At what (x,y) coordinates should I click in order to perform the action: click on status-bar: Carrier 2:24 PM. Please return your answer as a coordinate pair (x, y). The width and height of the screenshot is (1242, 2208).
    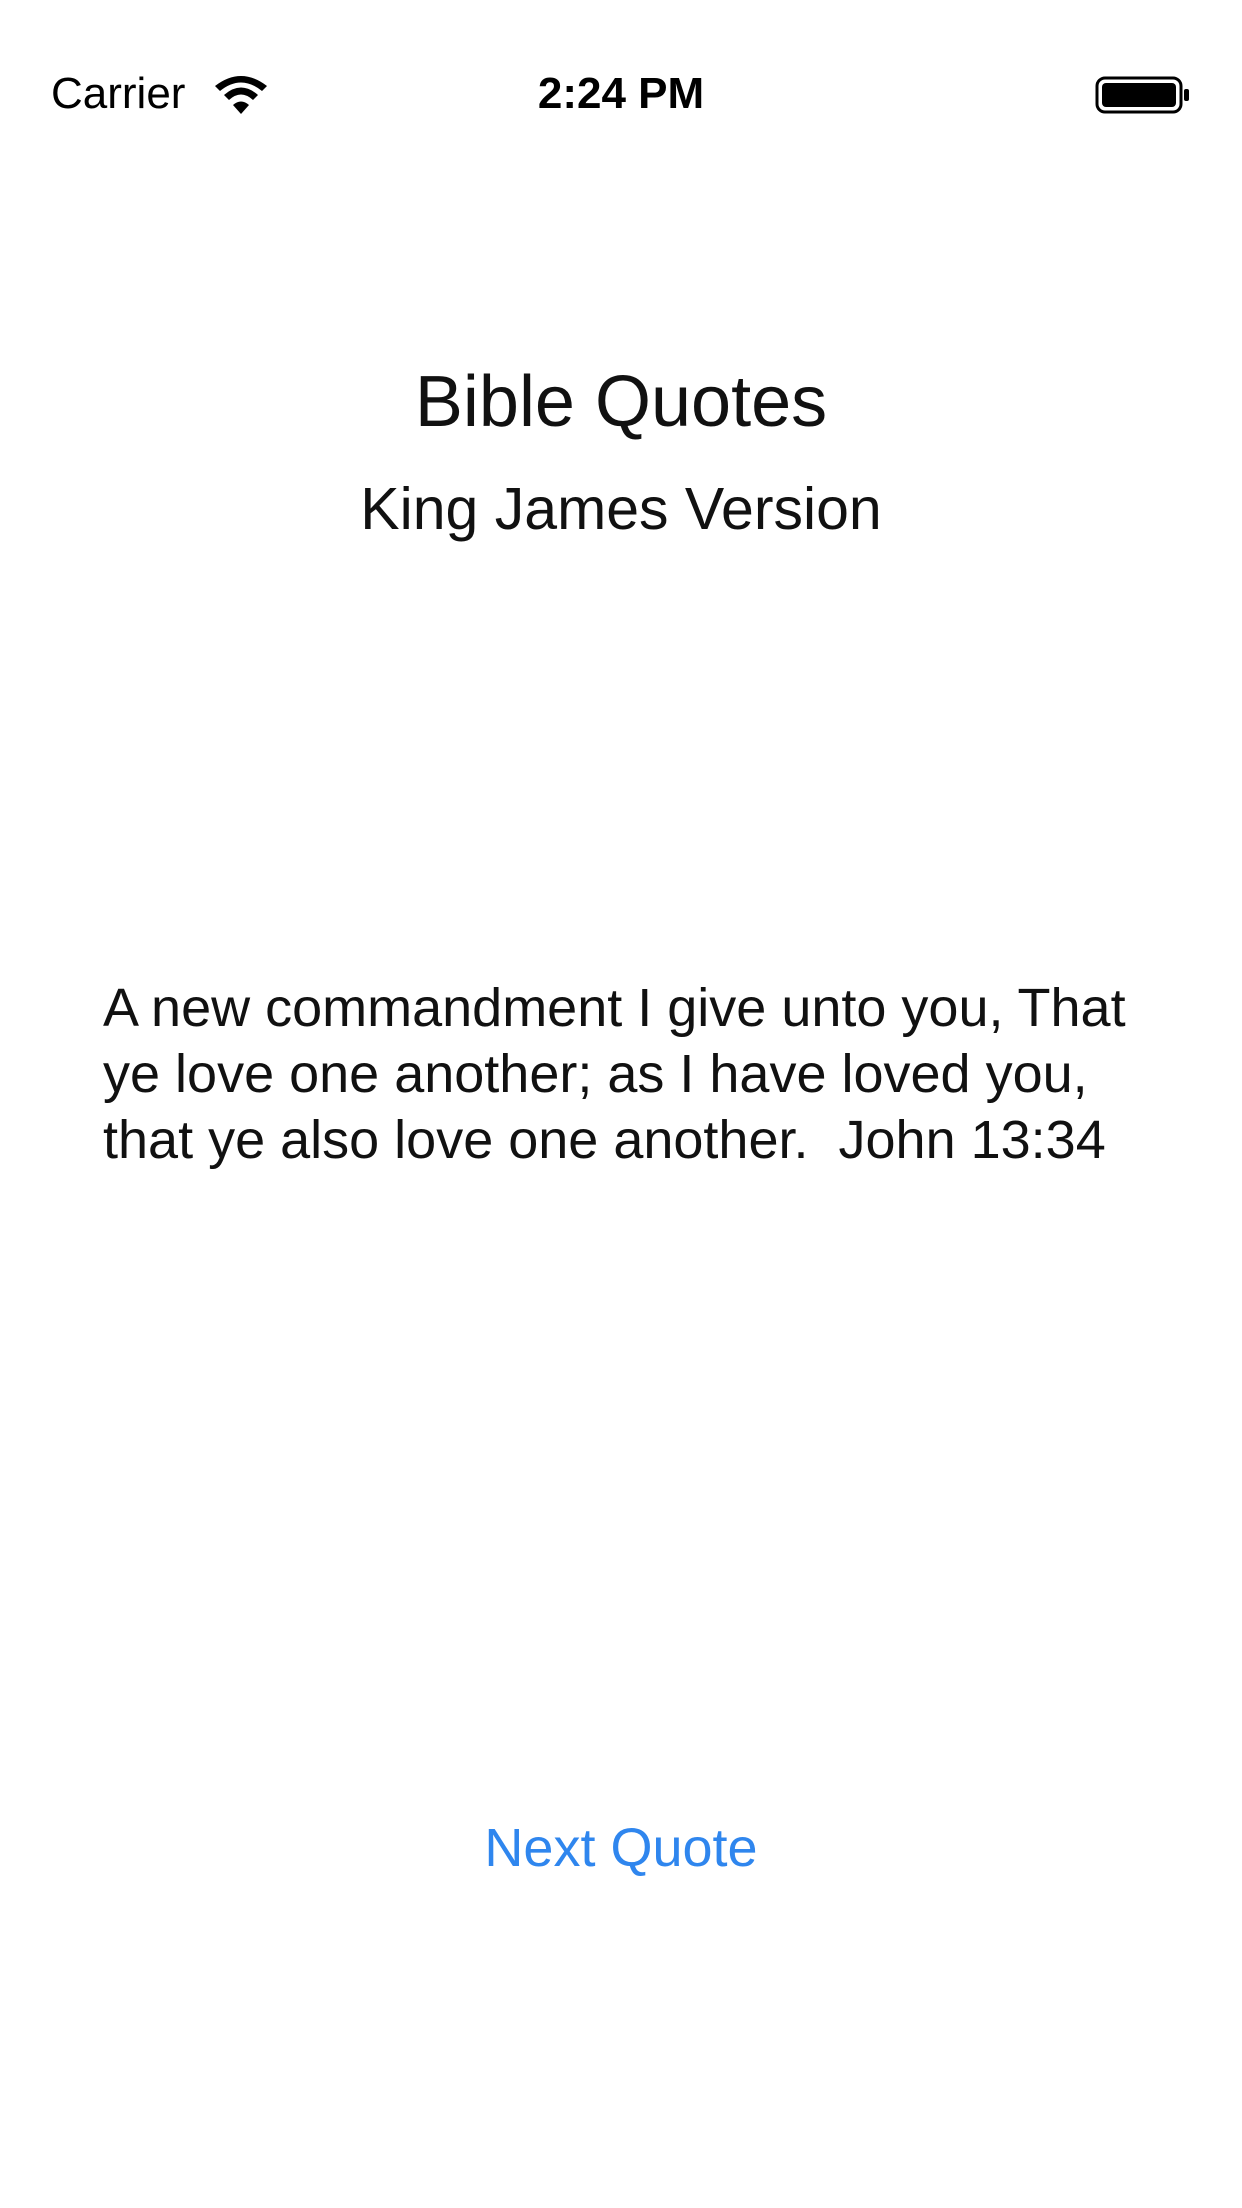
    Looking at the image, I should click on (621, 60).